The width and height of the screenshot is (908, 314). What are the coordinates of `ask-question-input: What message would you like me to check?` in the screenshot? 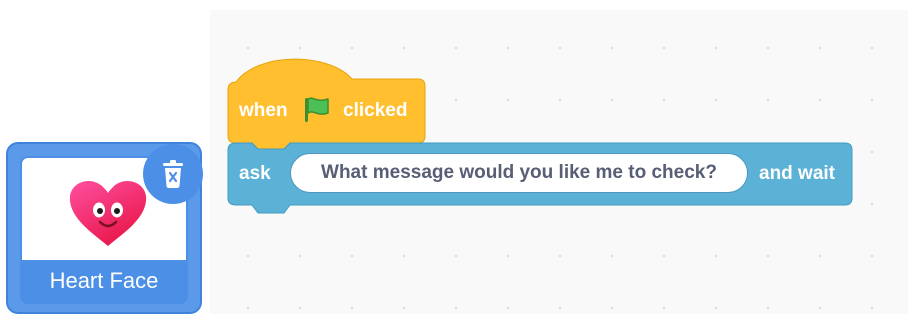 It's located at (519, 173).